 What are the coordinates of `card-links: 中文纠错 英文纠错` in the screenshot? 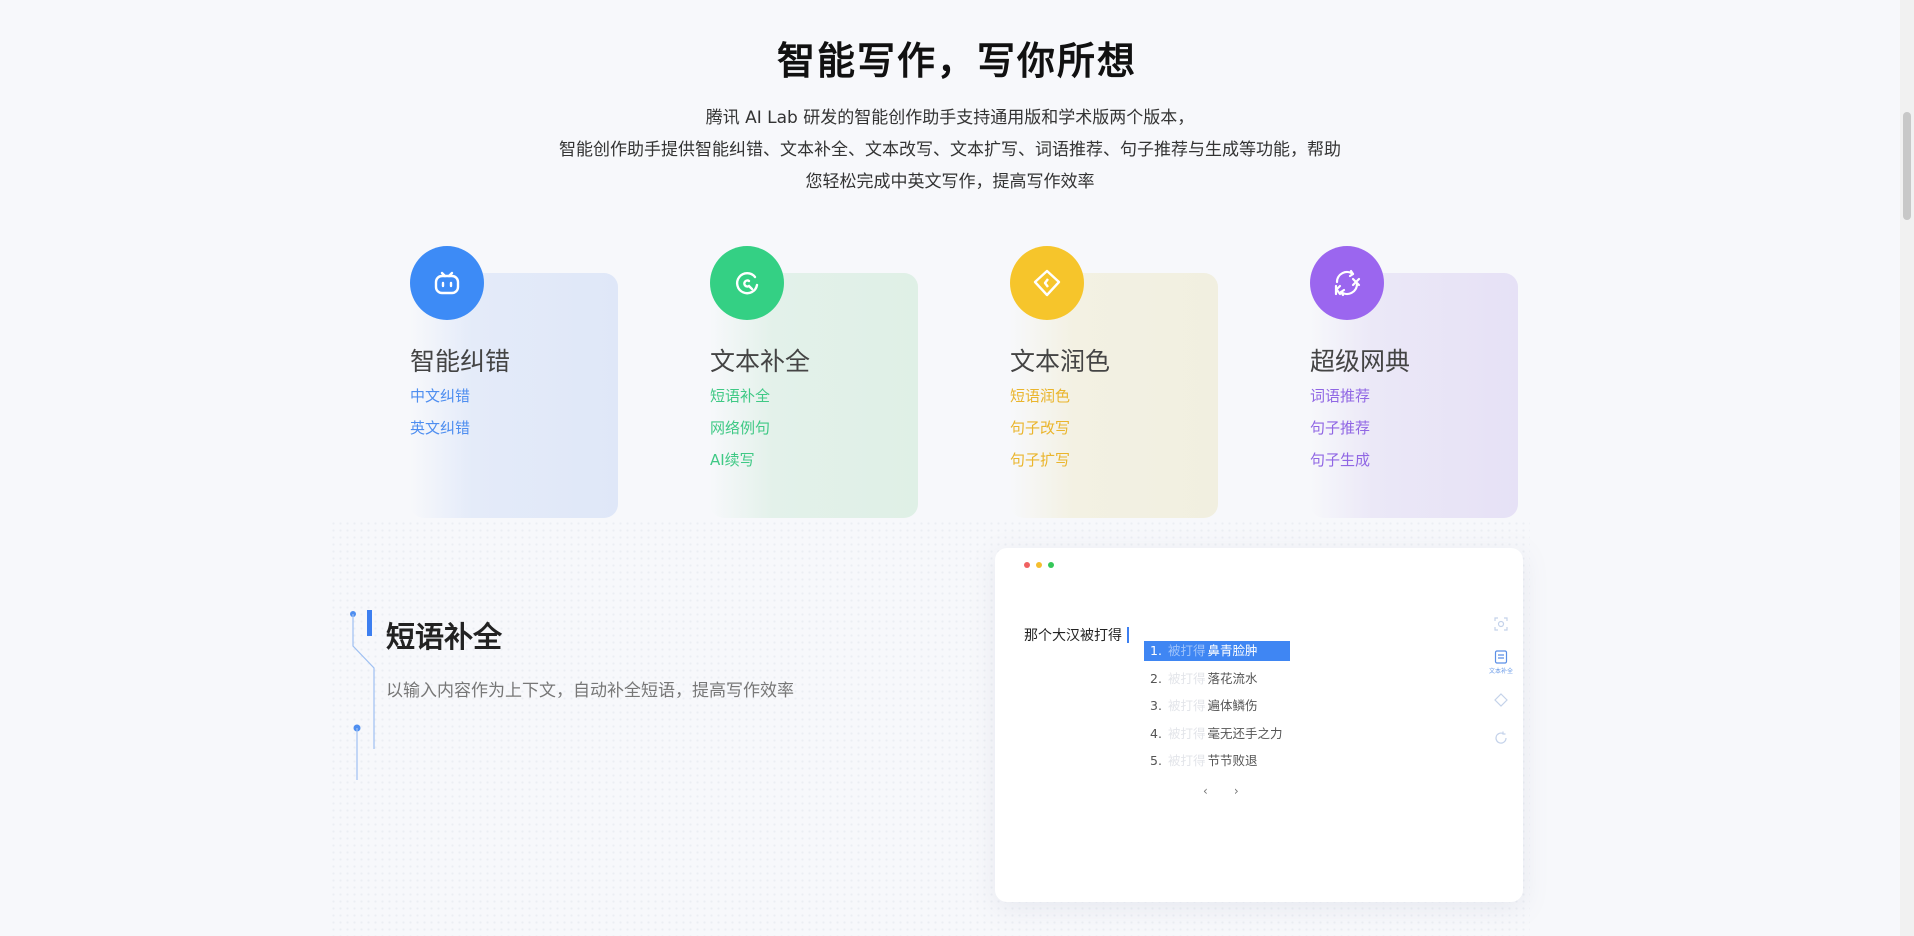 It's located at (440, 418).